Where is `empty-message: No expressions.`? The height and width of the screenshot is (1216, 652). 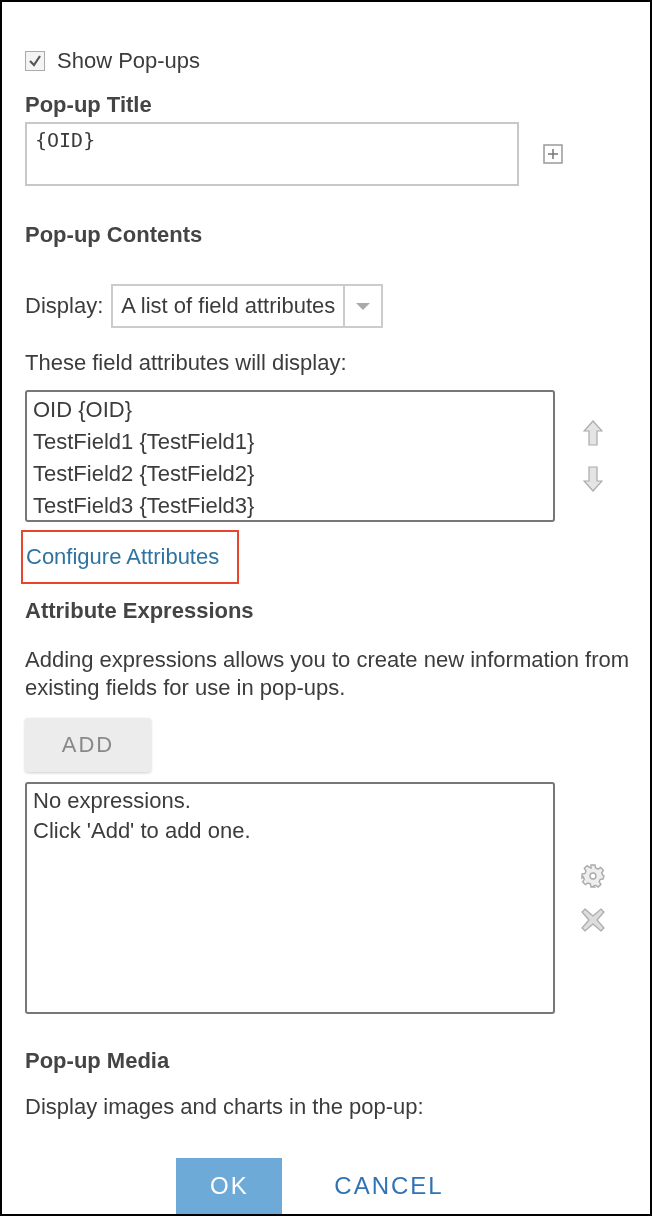 empty-message: No expressions. is located at coordinates (112, 801).